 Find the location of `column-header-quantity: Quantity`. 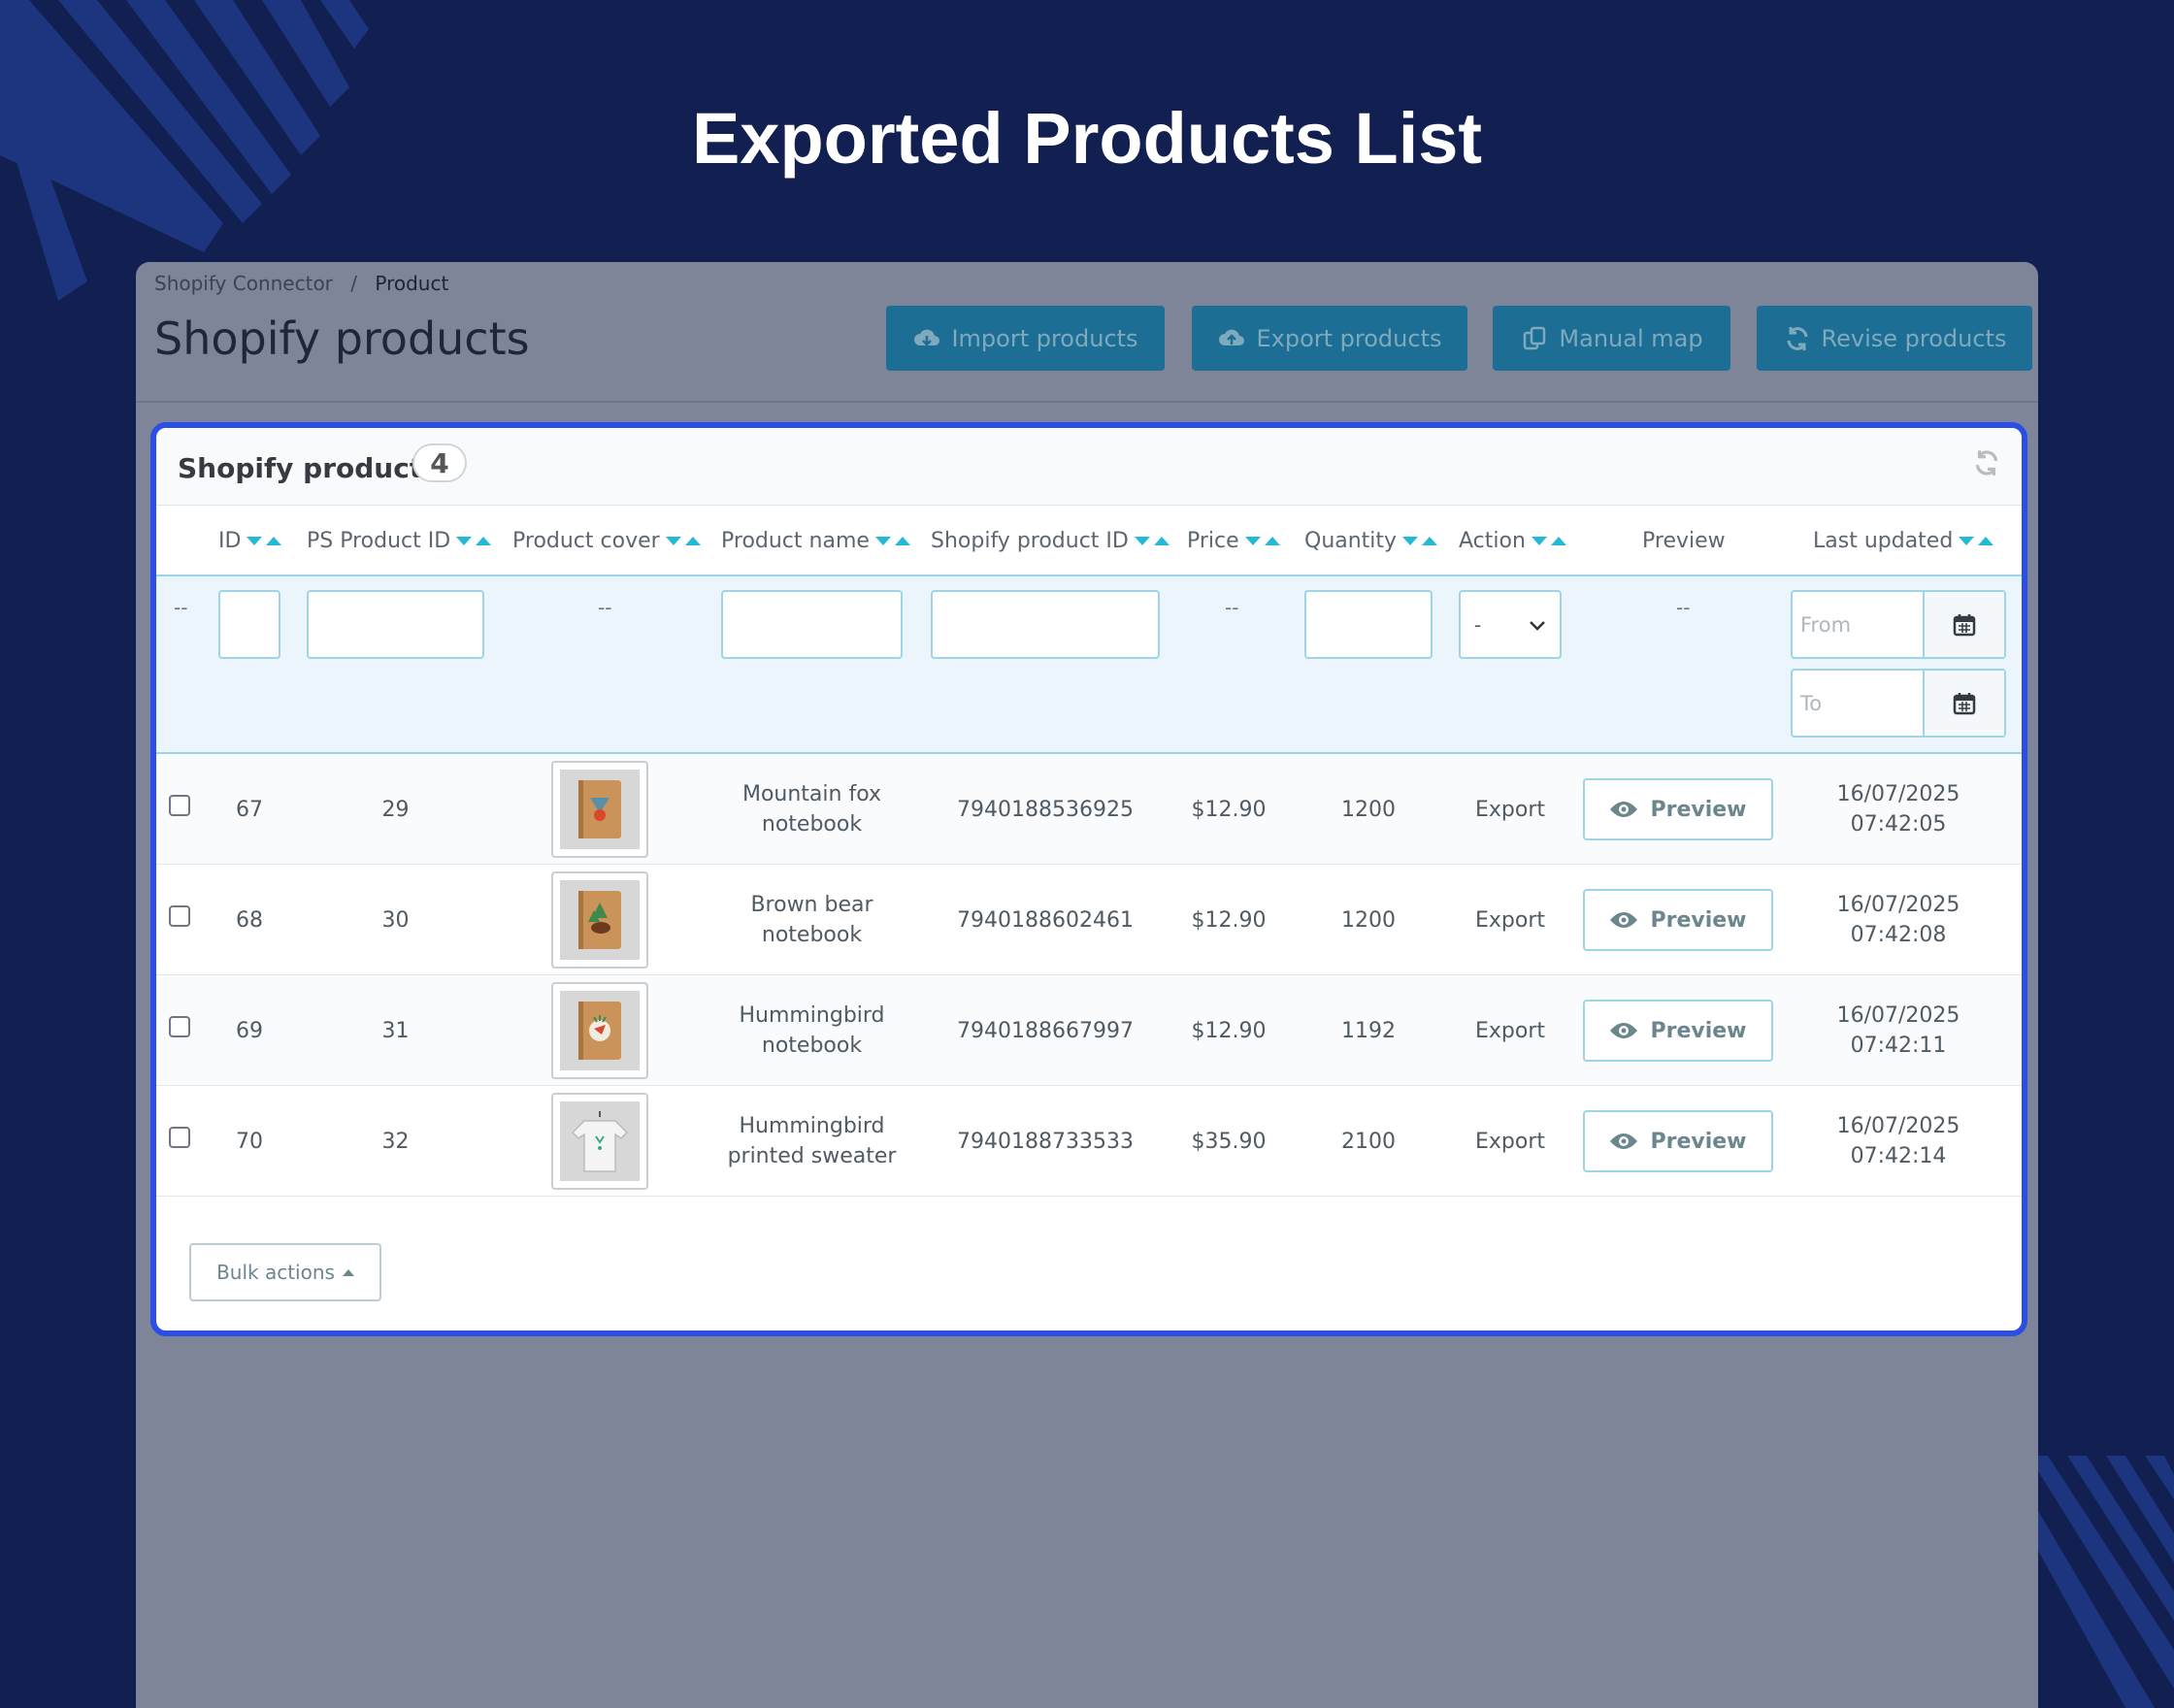

column-header-quantity: Quantity is located at coordinates (1371, 541).